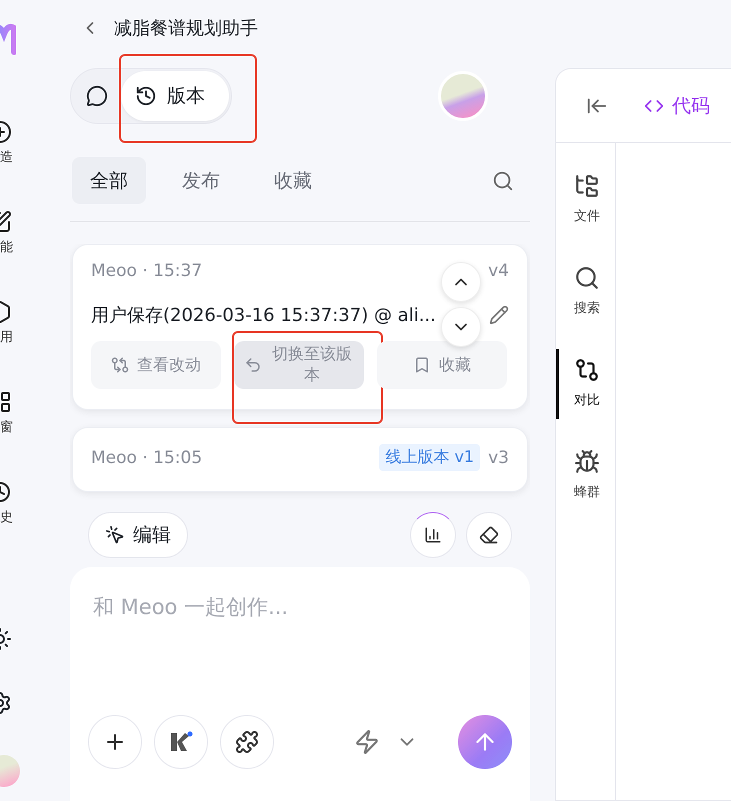 The width and height of the screenshot is (731, 801). What do you see at coordinates (186, 28) in the screenshot?
I see `project-title: 减脂餐谱规划助手` at bounding box center [186, 28].